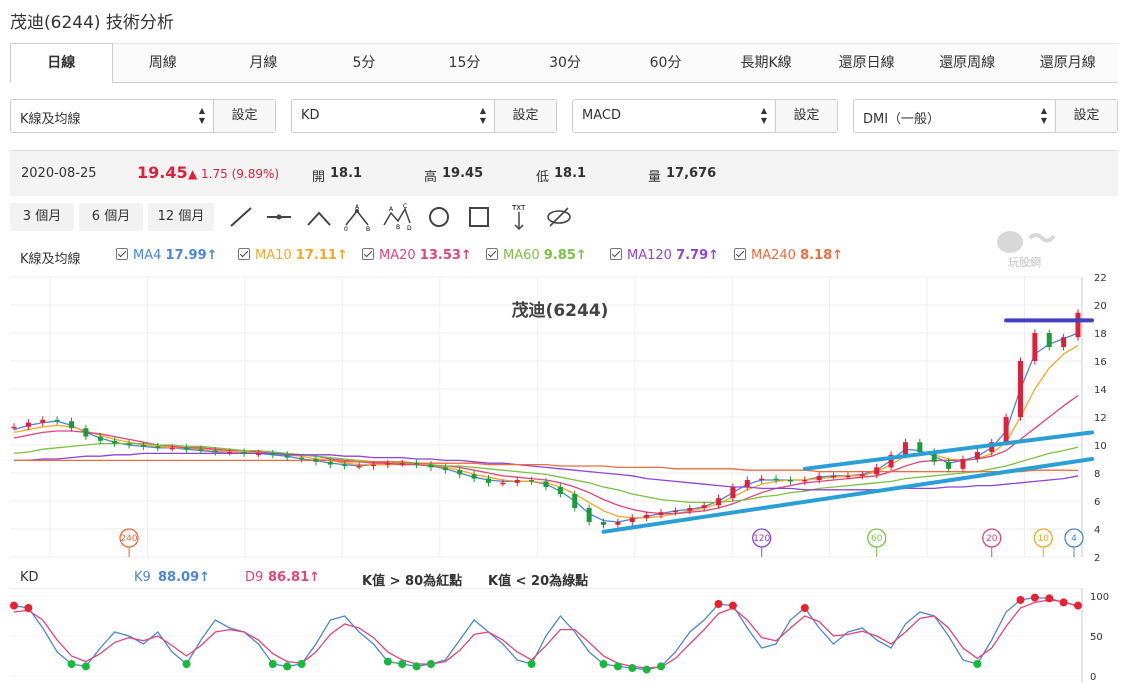 This screenshot has width=1128, height=683. What do you see at coordinates (357, 217) in the screenshot?
I see `abc-tool-icon: A 0 B` at bounding box center [357, 217].